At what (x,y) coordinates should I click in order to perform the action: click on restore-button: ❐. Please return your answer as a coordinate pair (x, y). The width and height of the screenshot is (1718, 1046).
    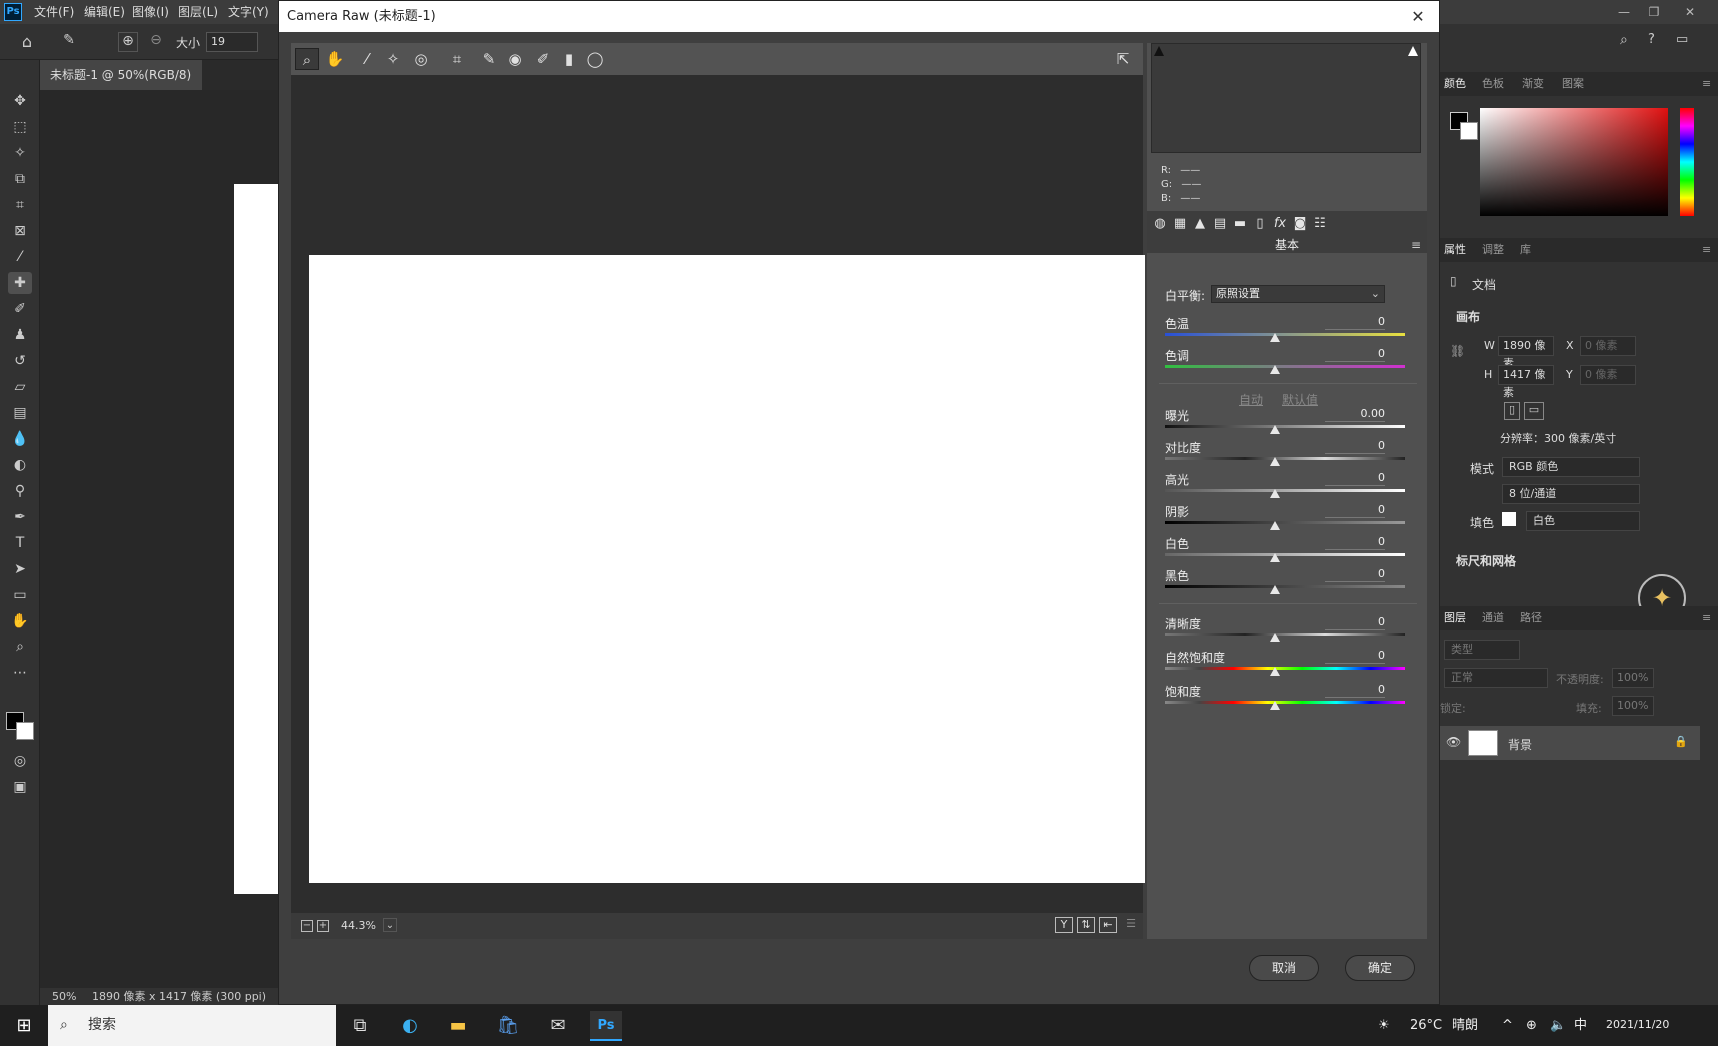
    Looking at the image, I should click on (1654, 12).